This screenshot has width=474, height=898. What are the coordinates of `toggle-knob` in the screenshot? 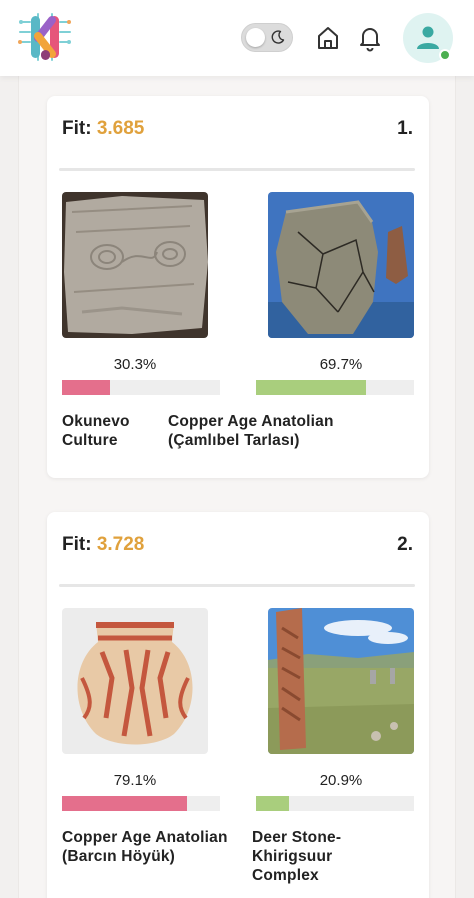 It's located at (255, 37).